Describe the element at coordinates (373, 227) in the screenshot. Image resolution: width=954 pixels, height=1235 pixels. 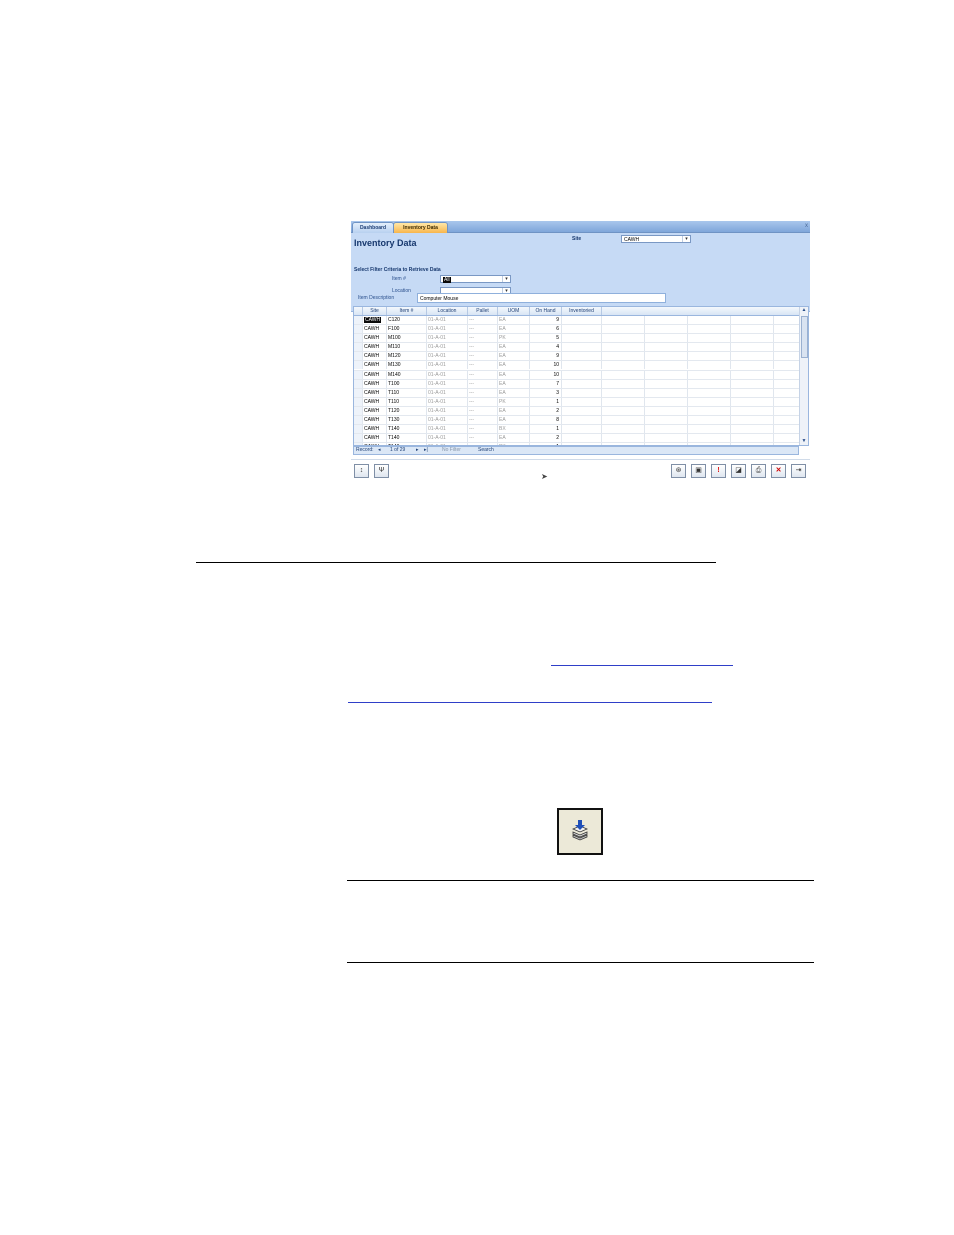
I see `tab-dashboard: Dashboard` at that location.